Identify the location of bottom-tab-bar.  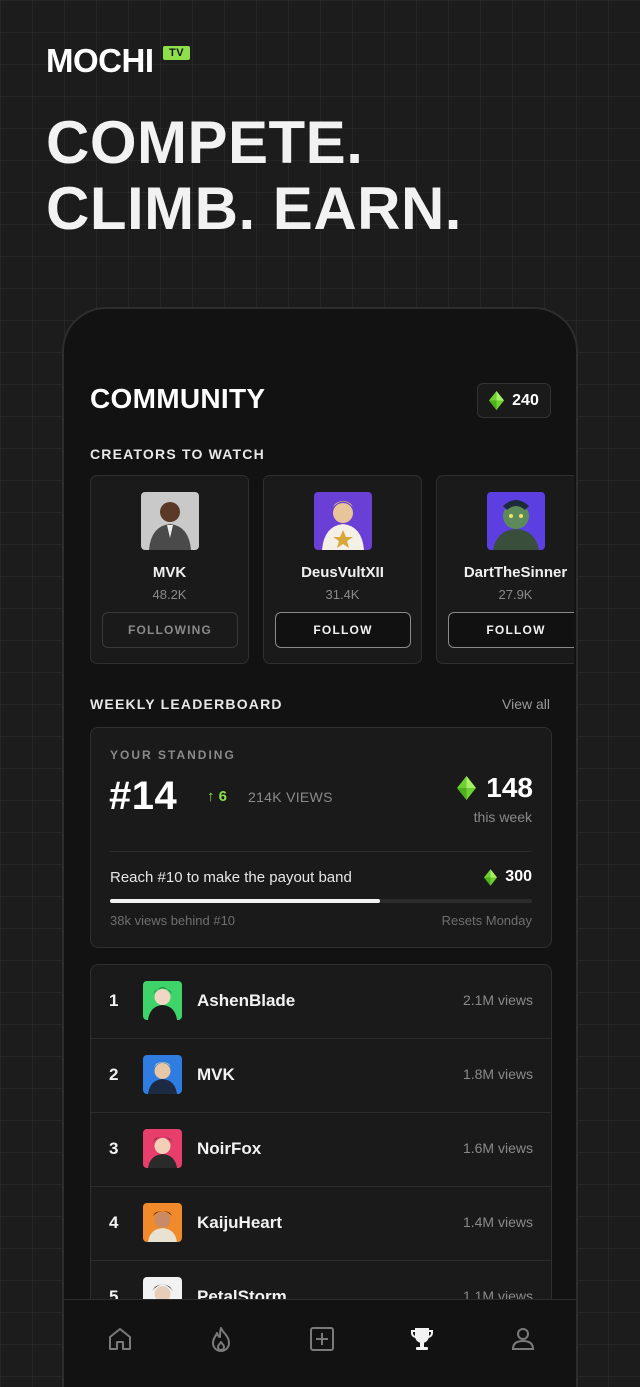
(320, 1343).